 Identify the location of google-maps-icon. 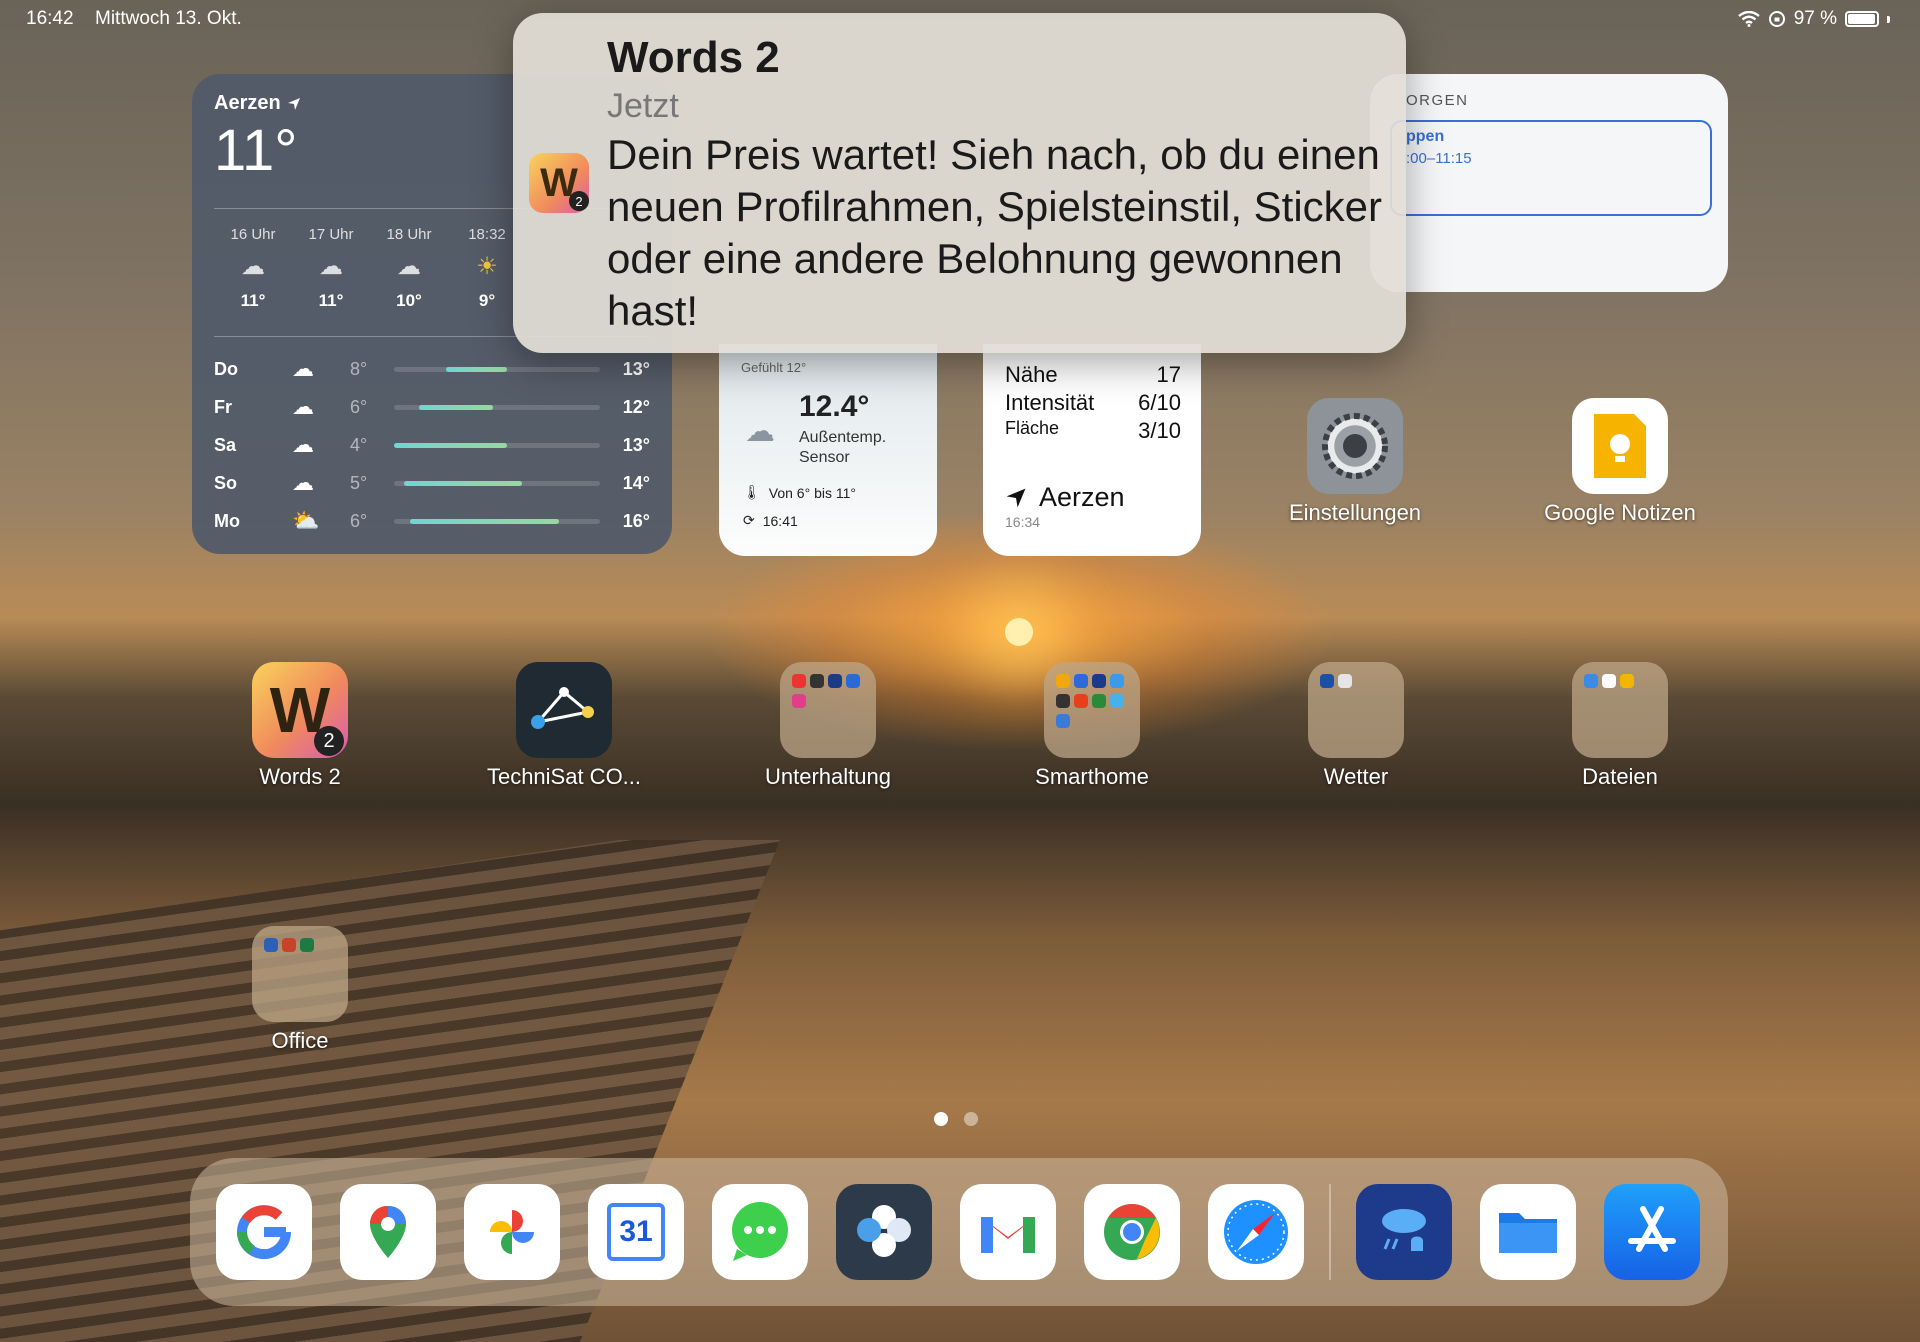
(388, 1232).